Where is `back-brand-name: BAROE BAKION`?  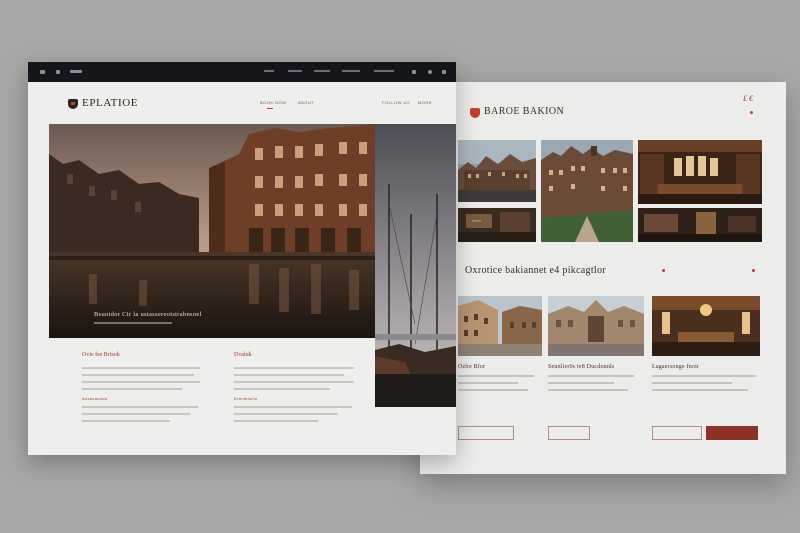 back-brand-name: BAROE BAKION is located at coordinates (524, 111).